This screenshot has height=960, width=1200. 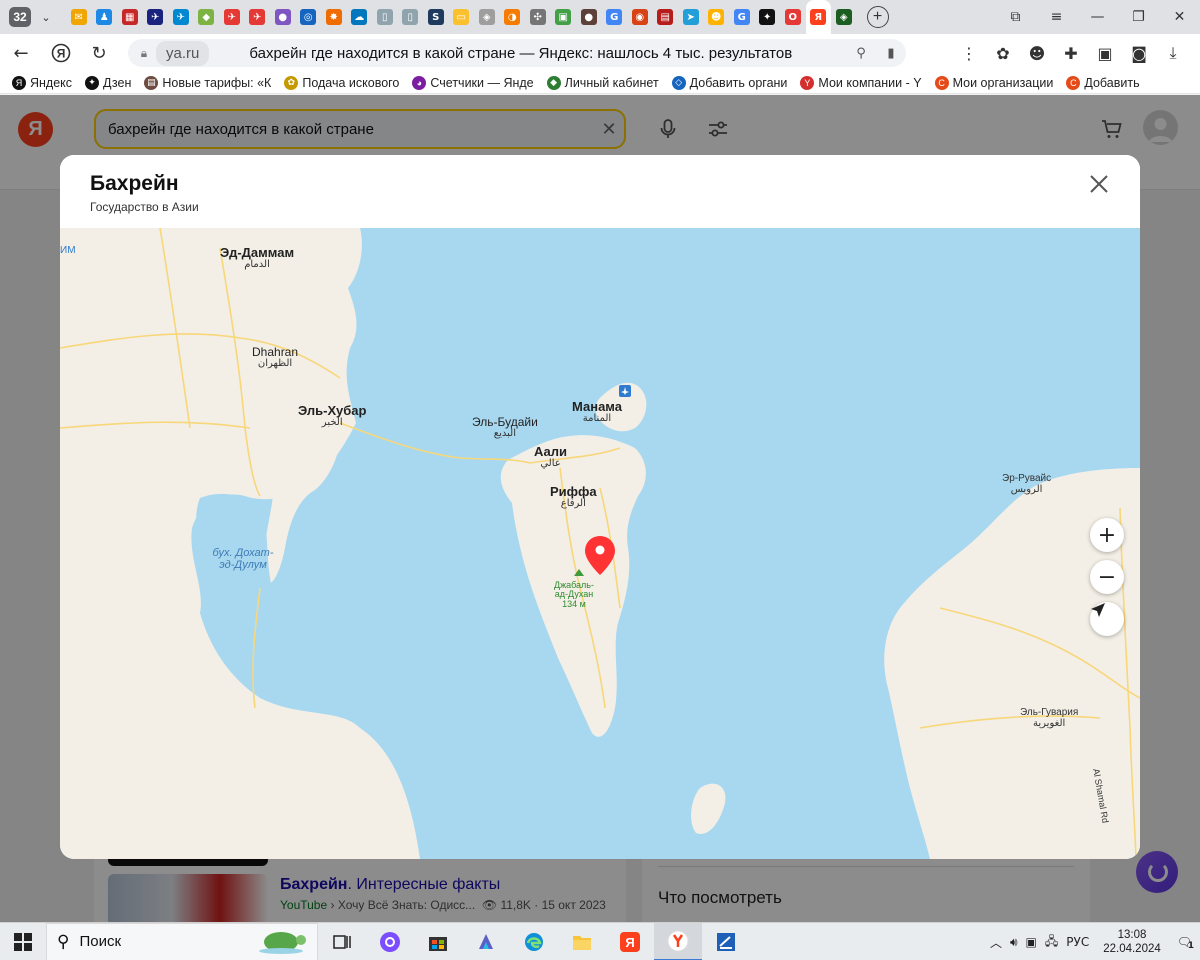 I want to click on tab-favicon-icon: ◑, so click(x=512, y=17).